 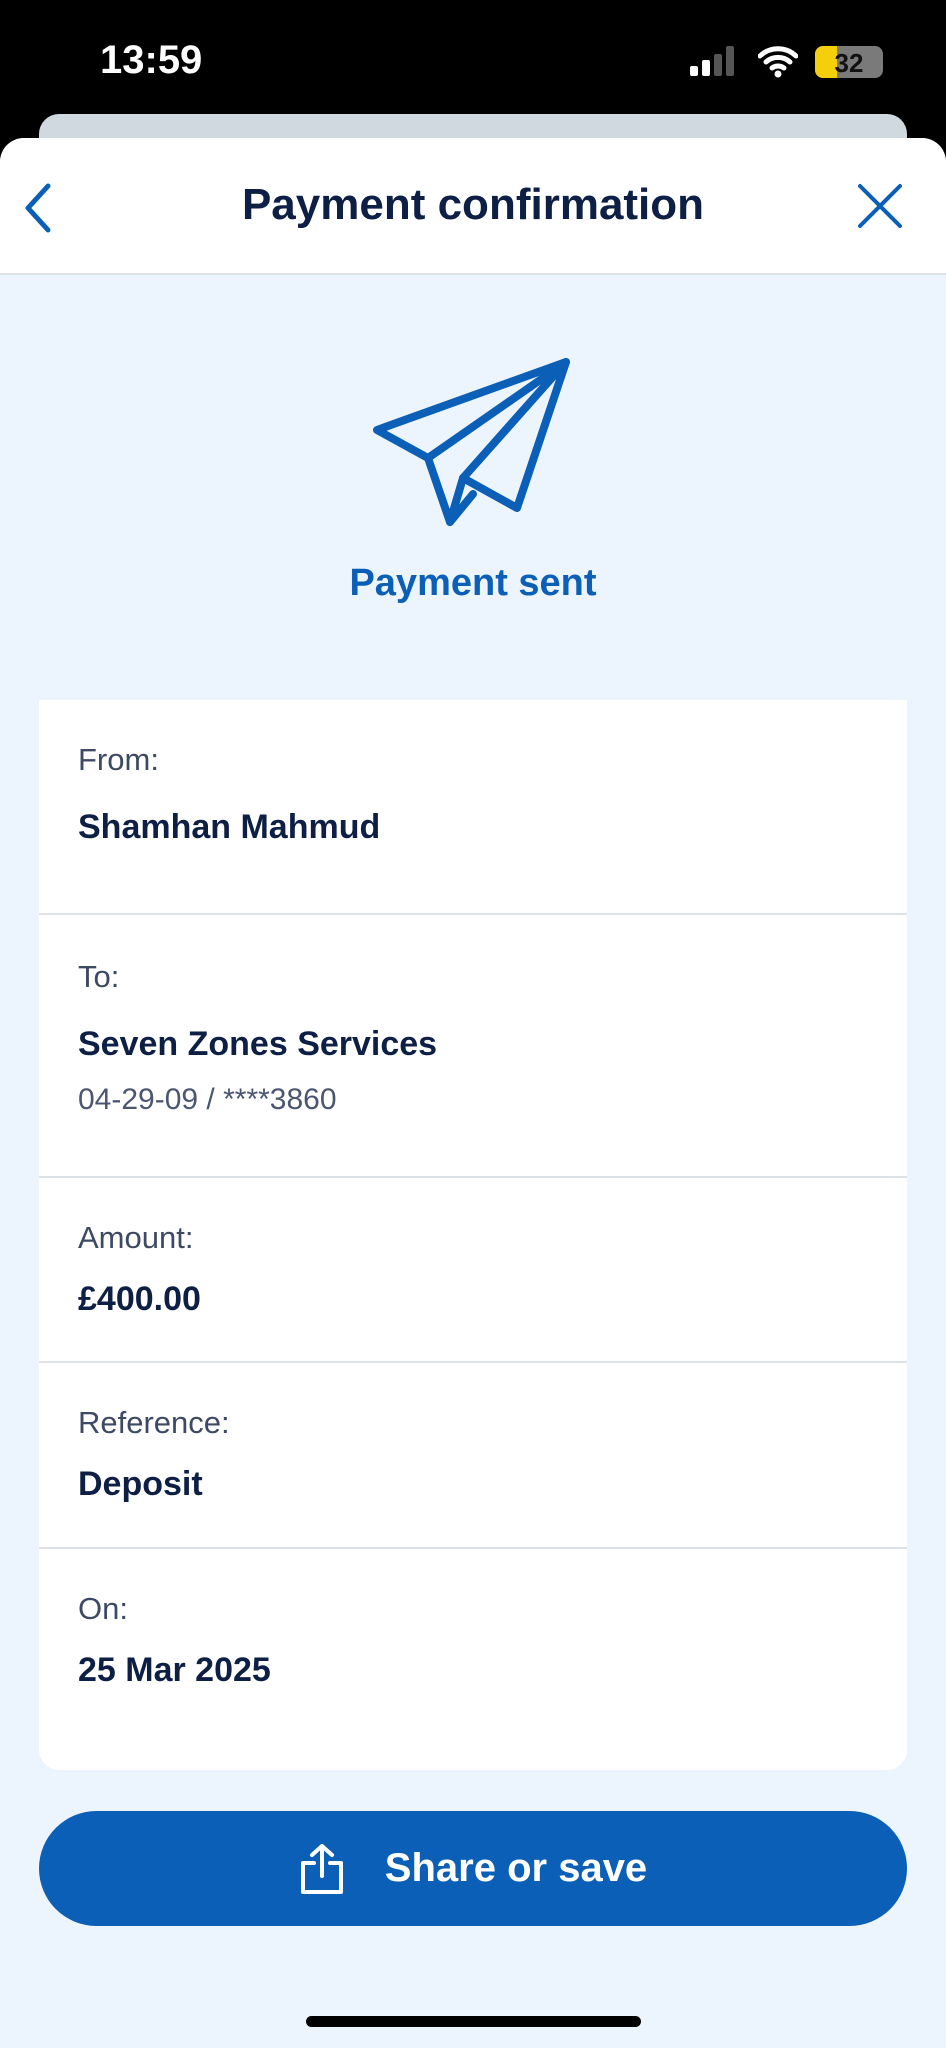 I want to click on detail-label: To:, so click(x=99, y=976).